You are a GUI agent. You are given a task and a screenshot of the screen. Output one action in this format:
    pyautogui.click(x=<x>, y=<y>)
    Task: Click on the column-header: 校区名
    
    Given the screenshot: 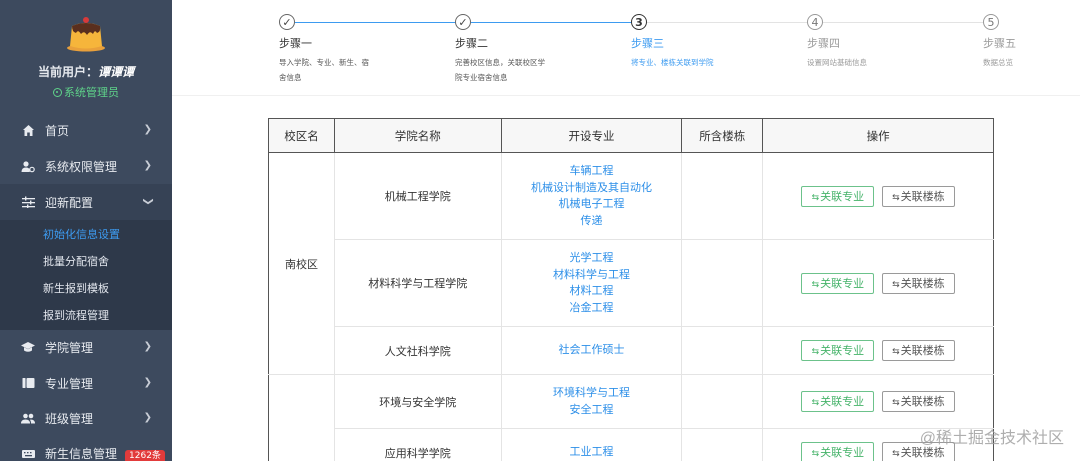 What is the action you would take?
    pyautogui.click(x=301, y=135)
    